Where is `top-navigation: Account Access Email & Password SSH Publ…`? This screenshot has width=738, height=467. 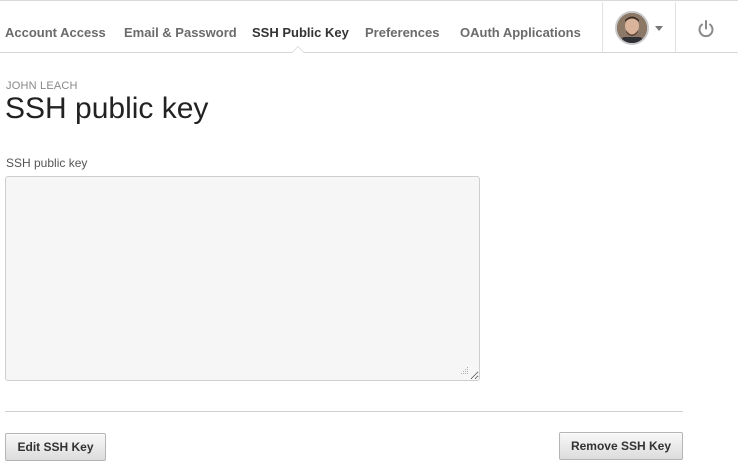 top-navigation: Account Access Email & Password SSH Publ… is located at coordinates (369, 26).